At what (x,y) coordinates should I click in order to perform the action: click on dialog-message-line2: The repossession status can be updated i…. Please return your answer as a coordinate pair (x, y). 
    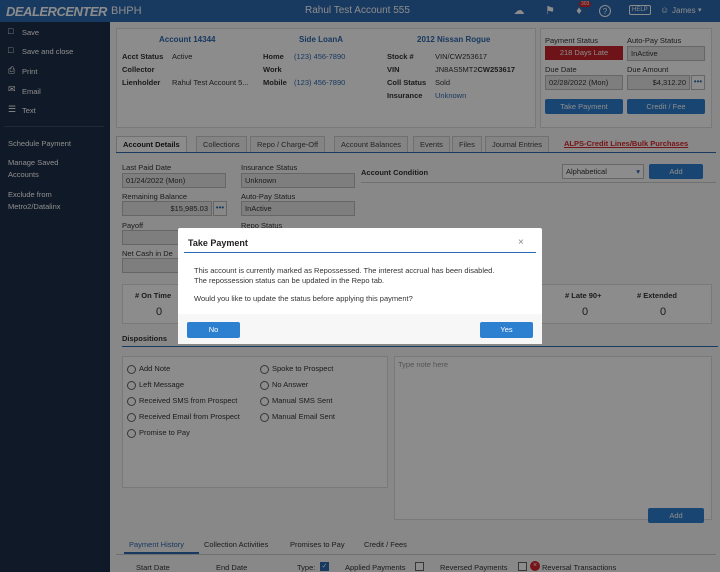
    Looking at the image, I should click on (289, 280).